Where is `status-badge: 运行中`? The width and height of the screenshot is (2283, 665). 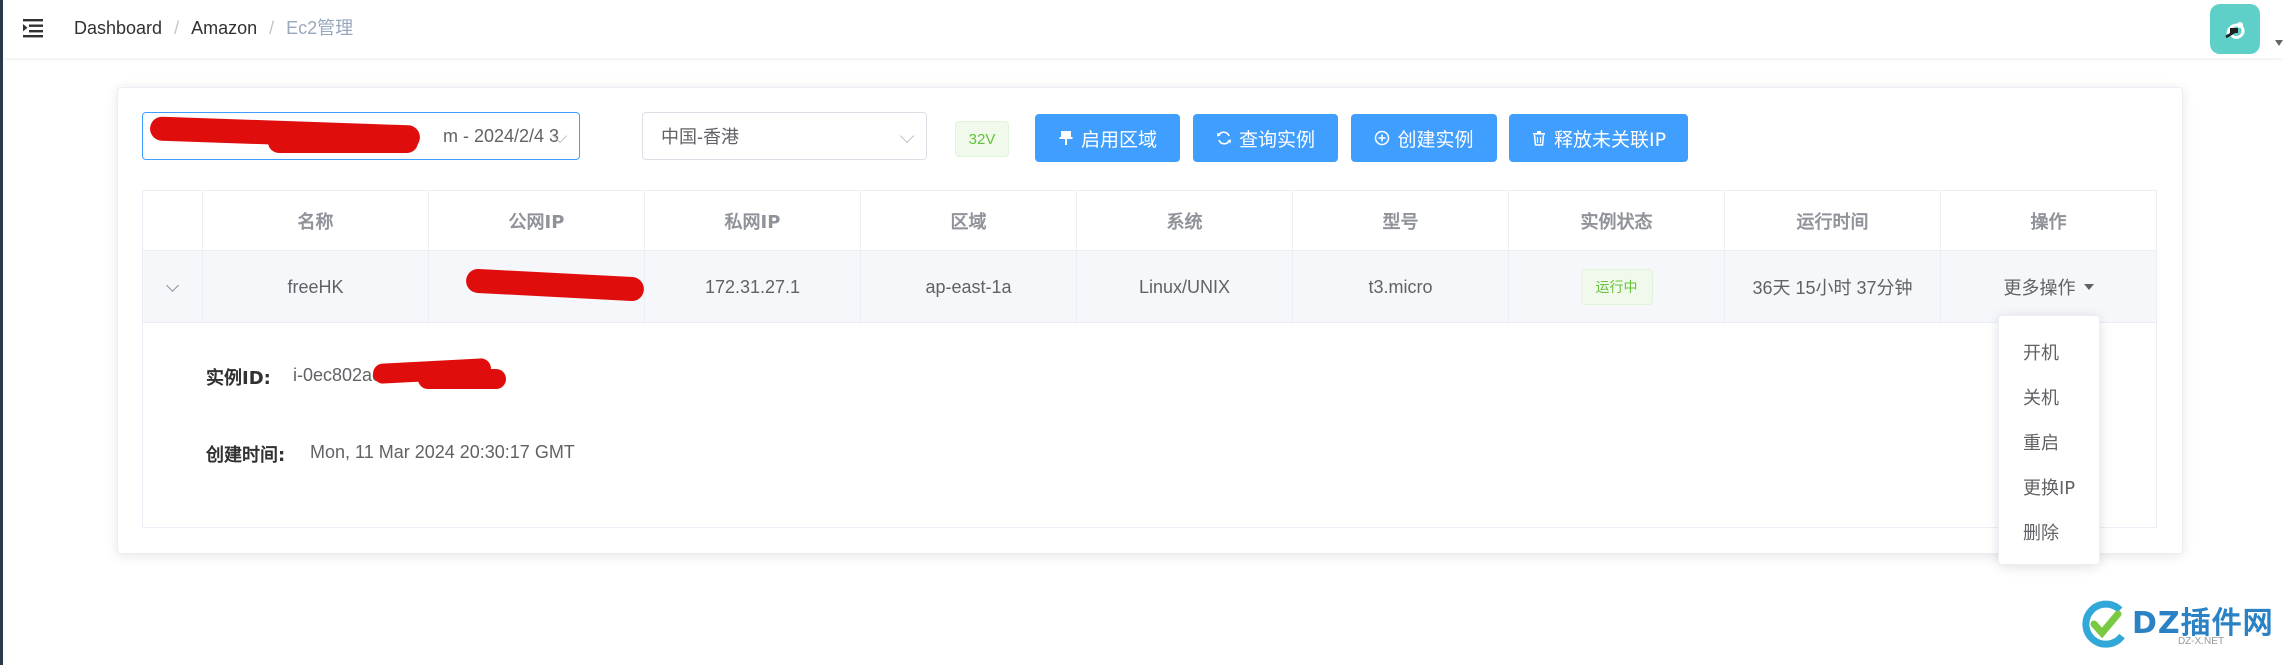
status-badge: 运行中 is located at coordinates (1616, 287).